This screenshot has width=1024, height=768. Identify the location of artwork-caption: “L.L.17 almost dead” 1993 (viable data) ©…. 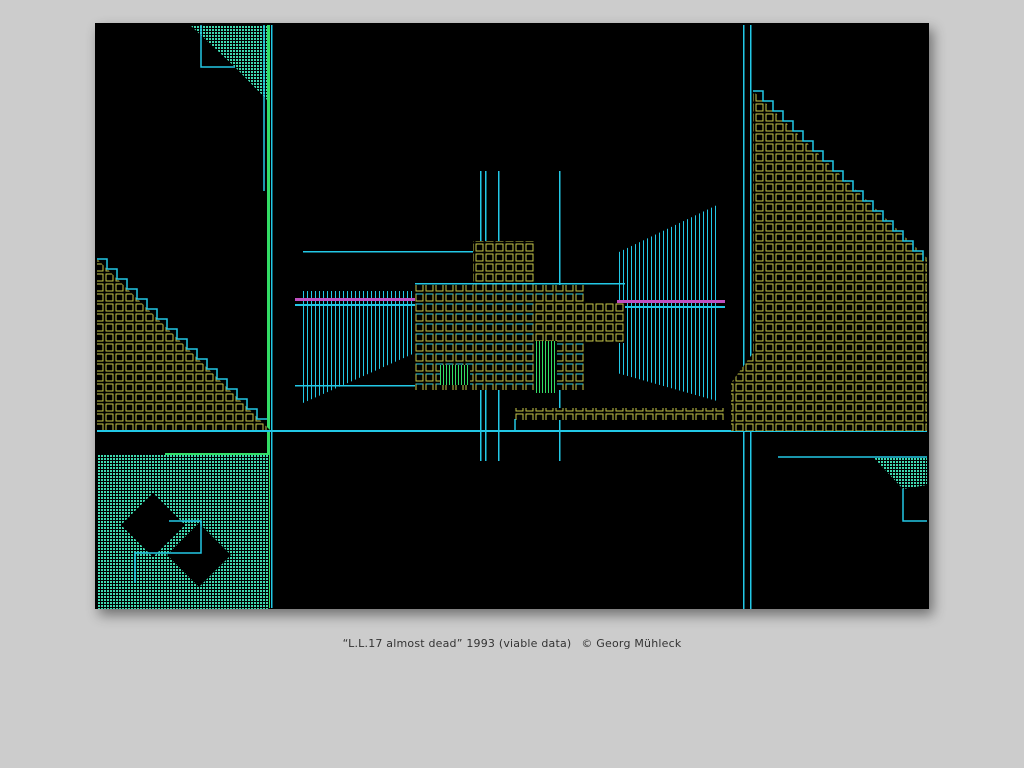
(512, 643).